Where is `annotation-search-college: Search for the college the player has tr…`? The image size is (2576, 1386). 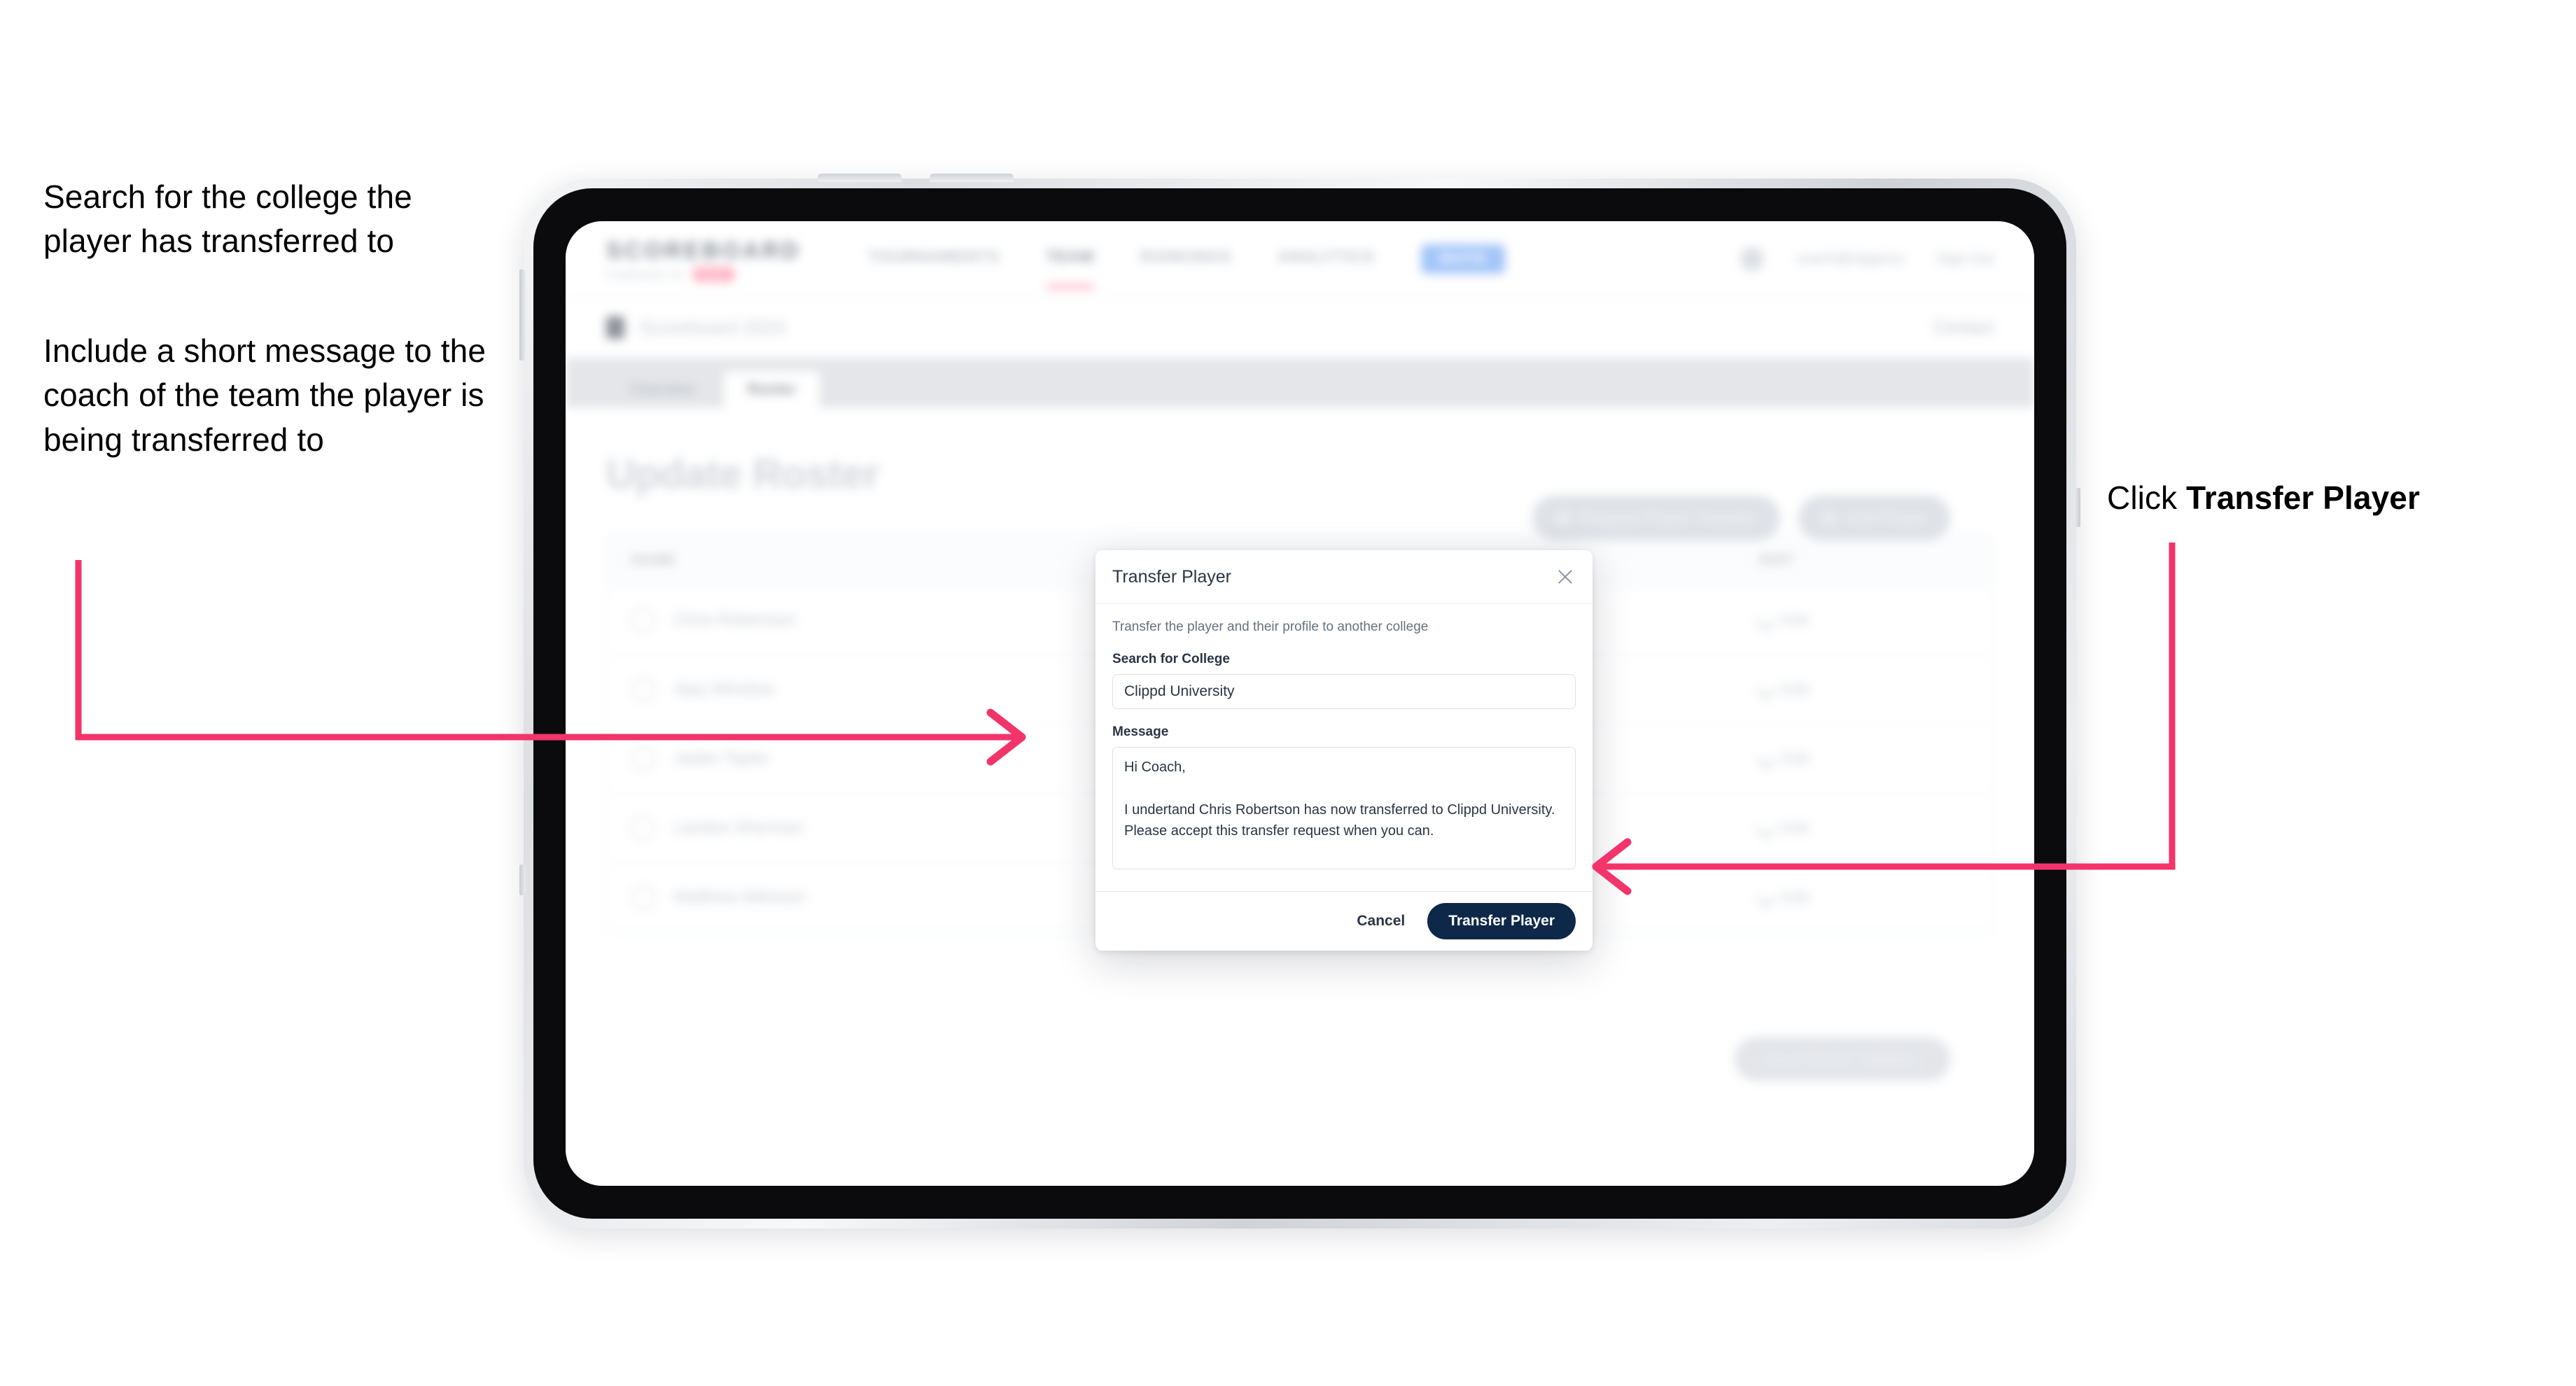 annotation-search-college: Search for the college the player has tr… is located at coordinates (227, 219).